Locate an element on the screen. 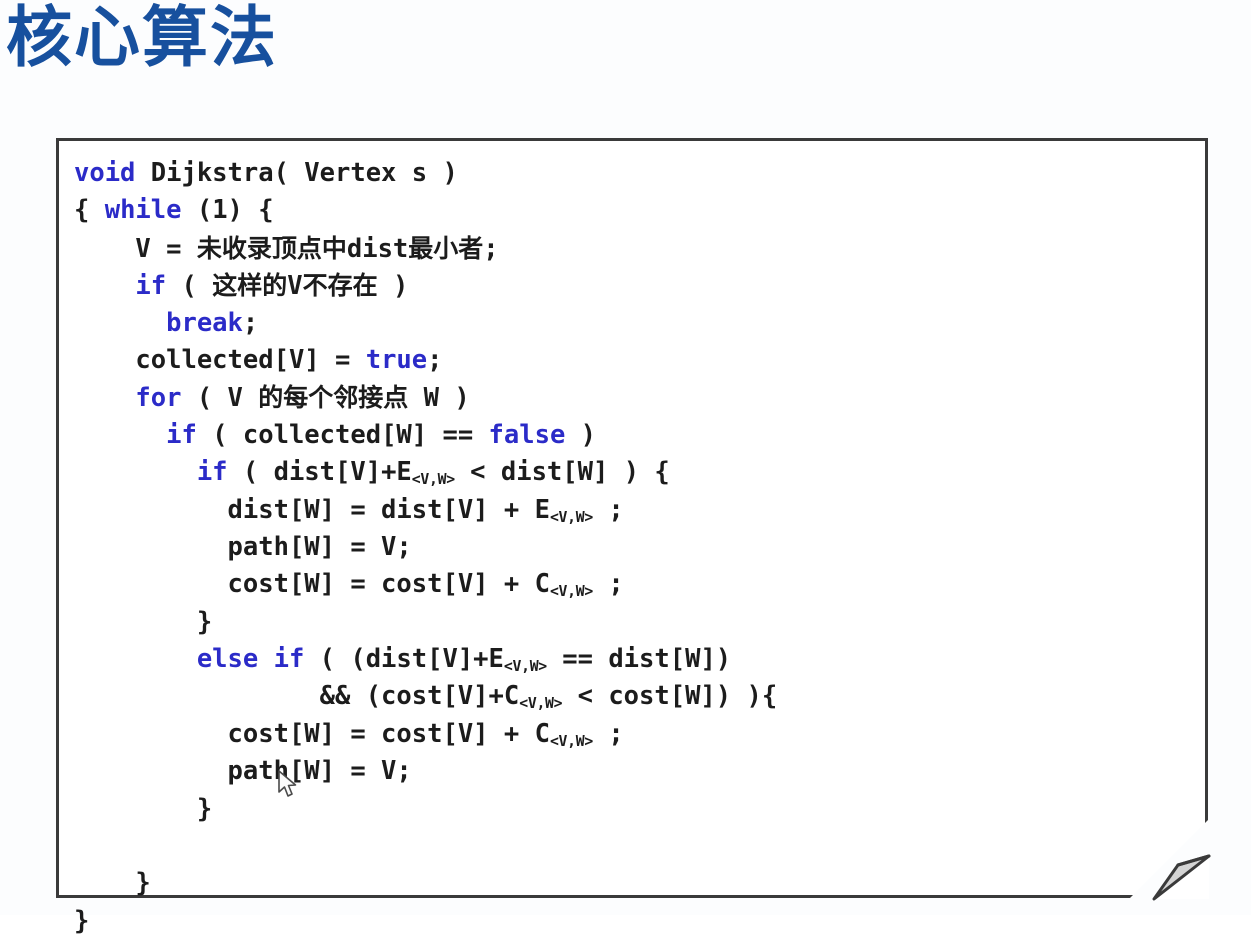  code-text: V is located at coordinates (295, 286).